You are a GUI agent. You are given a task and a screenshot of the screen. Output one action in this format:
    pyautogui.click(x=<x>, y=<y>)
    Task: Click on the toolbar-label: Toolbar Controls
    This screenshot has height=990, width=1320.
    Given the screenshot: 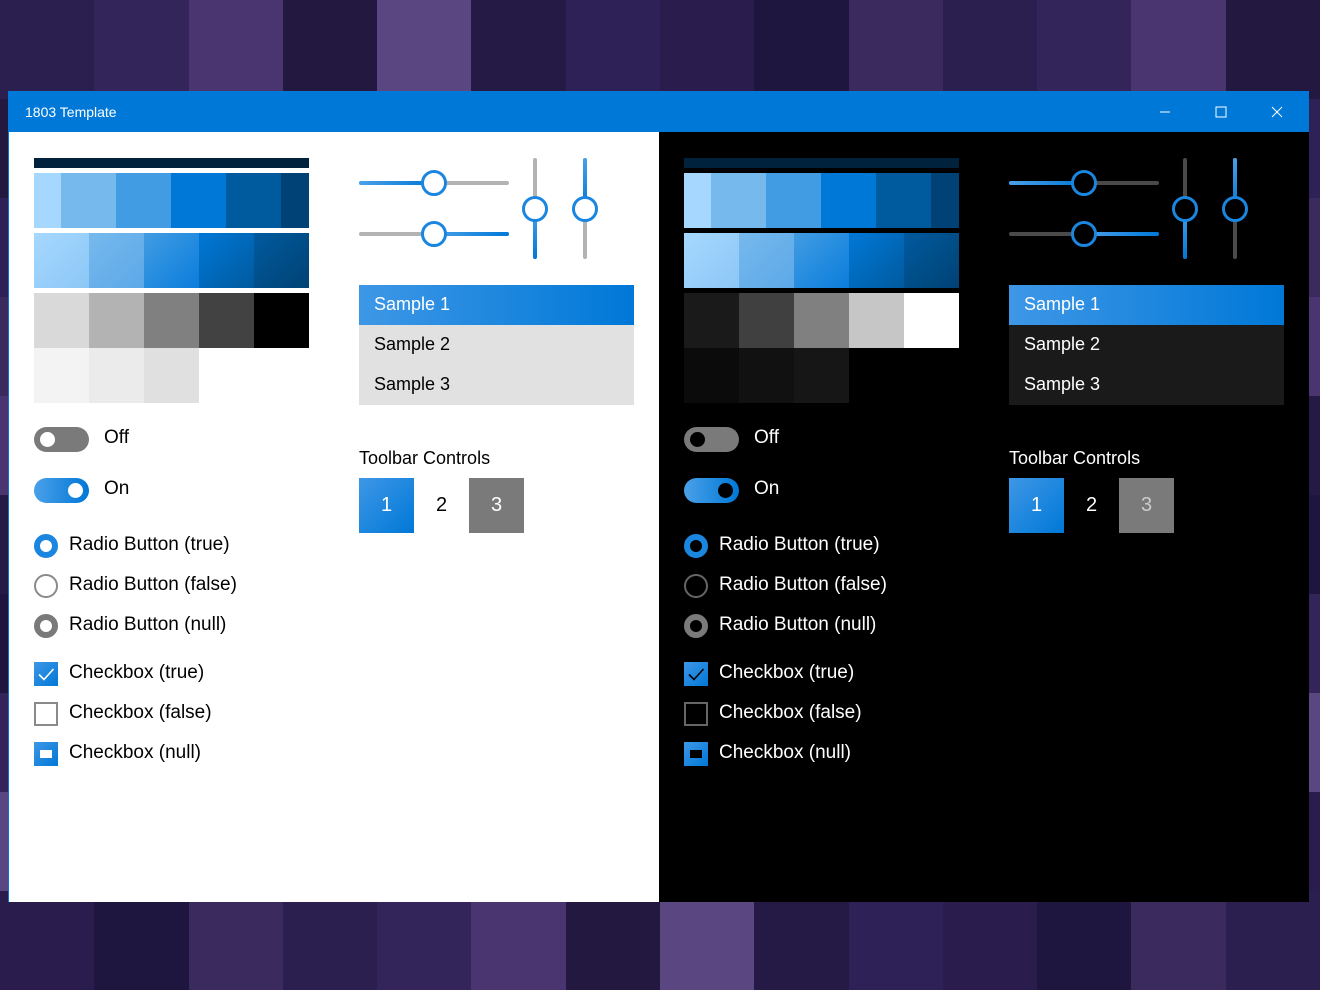 What is the action you would take?
    pyautogui.click(x=1075, y=458)
    